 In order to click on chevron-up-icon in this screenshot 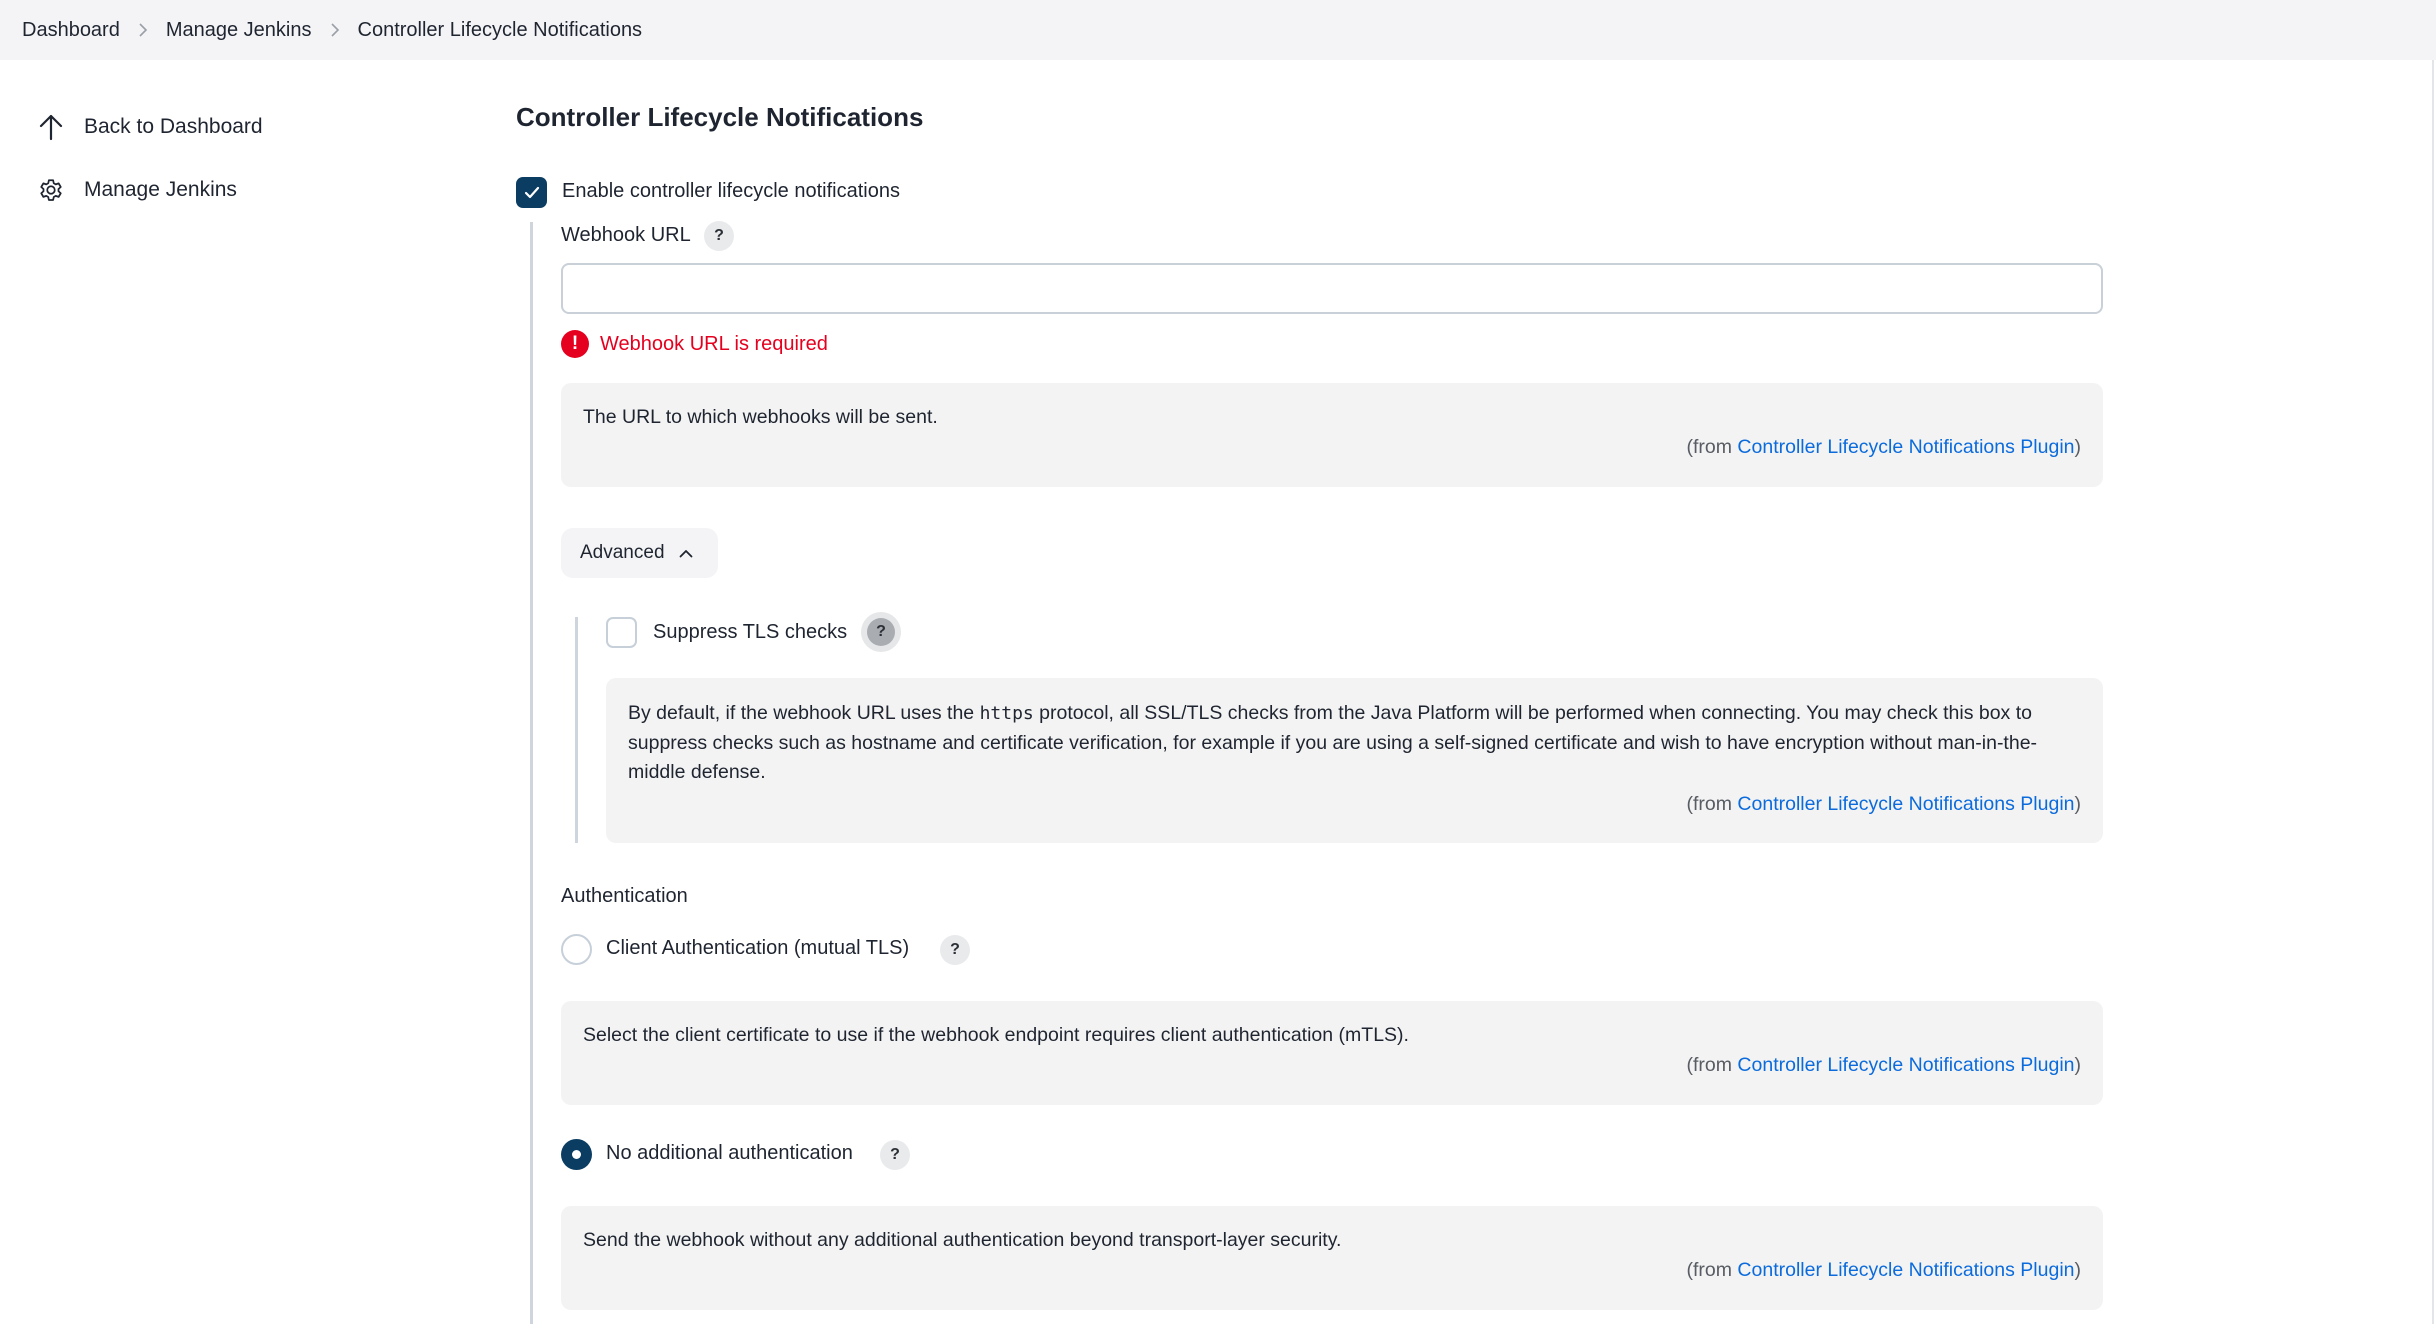, I will do `click(686, 553)`.